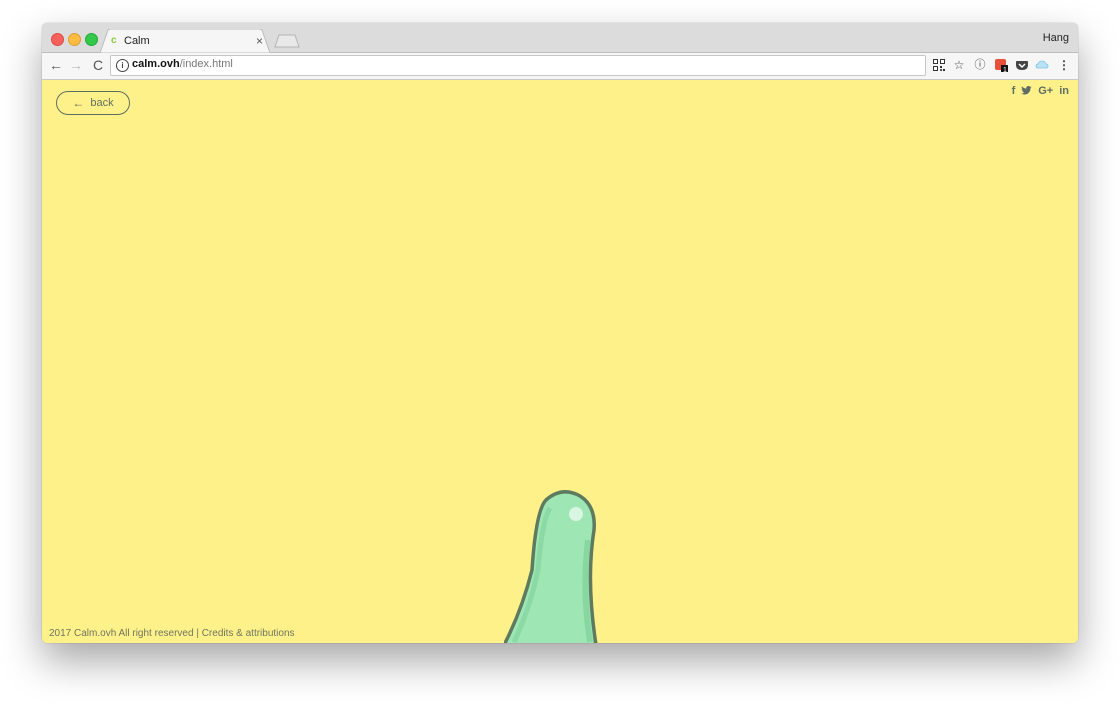  I want to click on url-text: calm.ovh/index.html, so click(182, 64).